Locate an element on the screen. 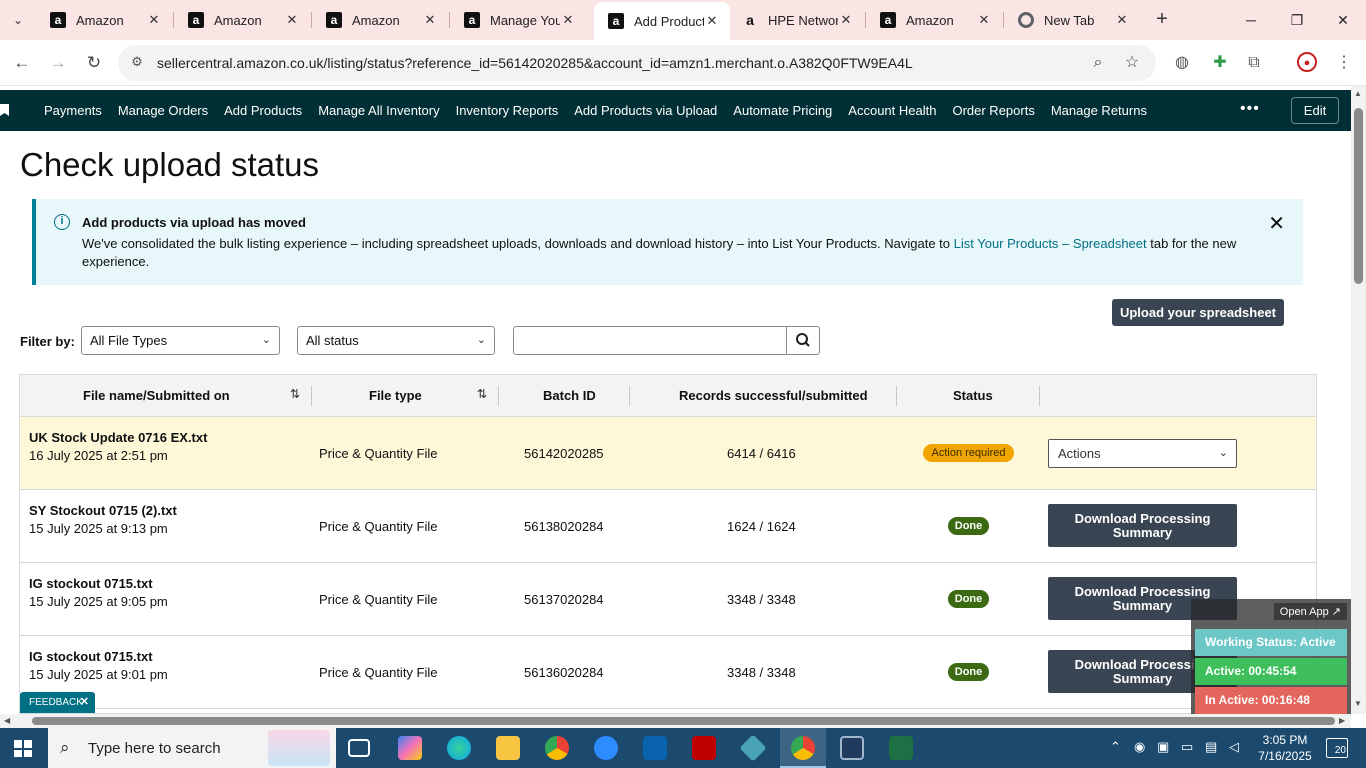  file-name: SY Stockout 0715 (2).txt is located at coordinates (103, 510).